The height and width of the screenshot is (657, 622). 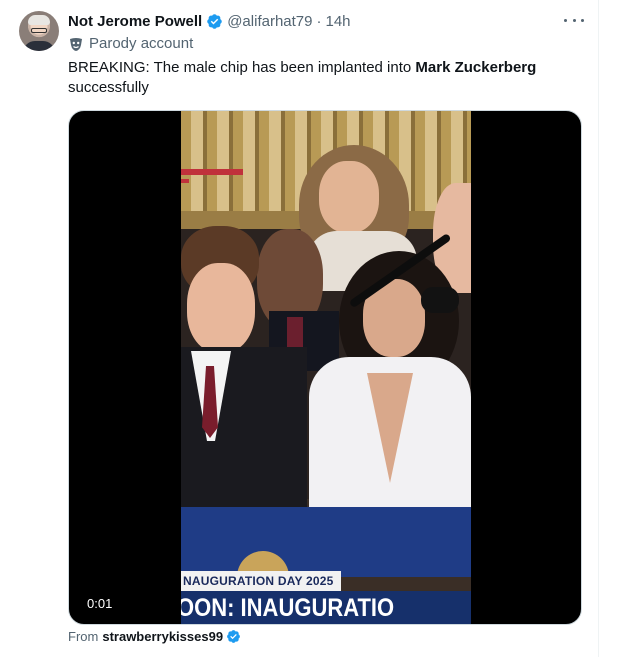 I want to click on parody-label-text: Parody account, so click(x=141, y=43).